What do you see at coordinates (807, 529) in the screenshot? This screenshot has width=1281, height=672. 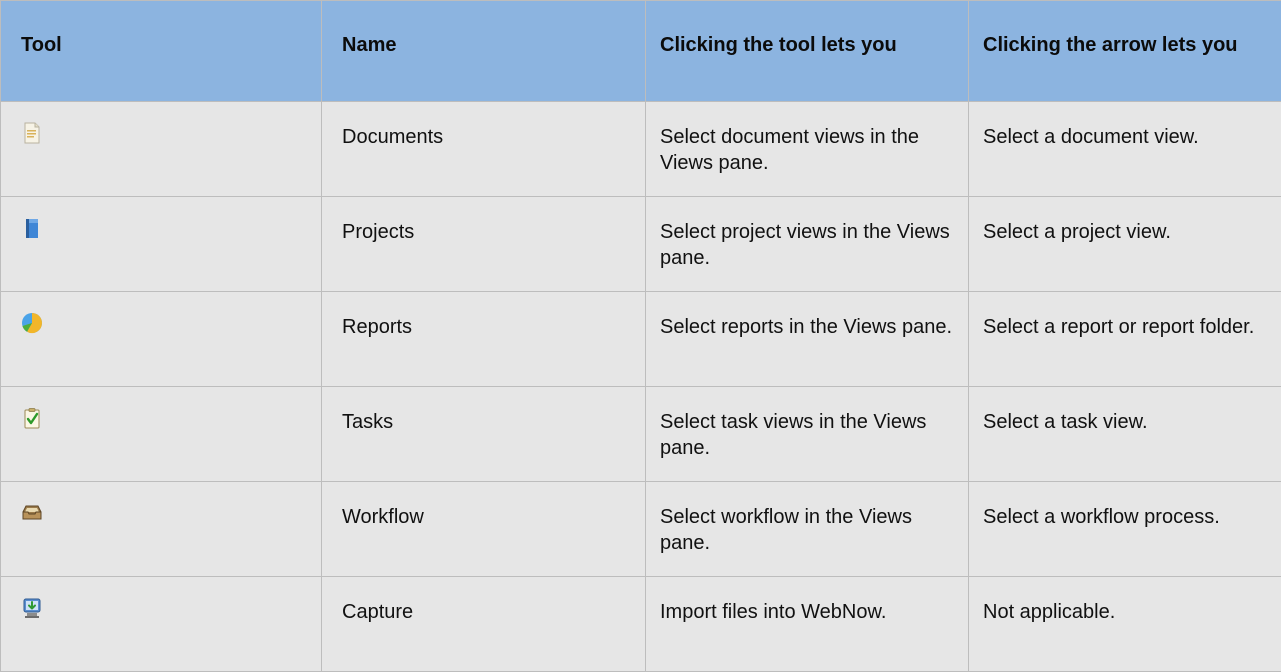 I see `tool-click-cell: Select workflow in the Views pane.` at bounding box center [807, 529].